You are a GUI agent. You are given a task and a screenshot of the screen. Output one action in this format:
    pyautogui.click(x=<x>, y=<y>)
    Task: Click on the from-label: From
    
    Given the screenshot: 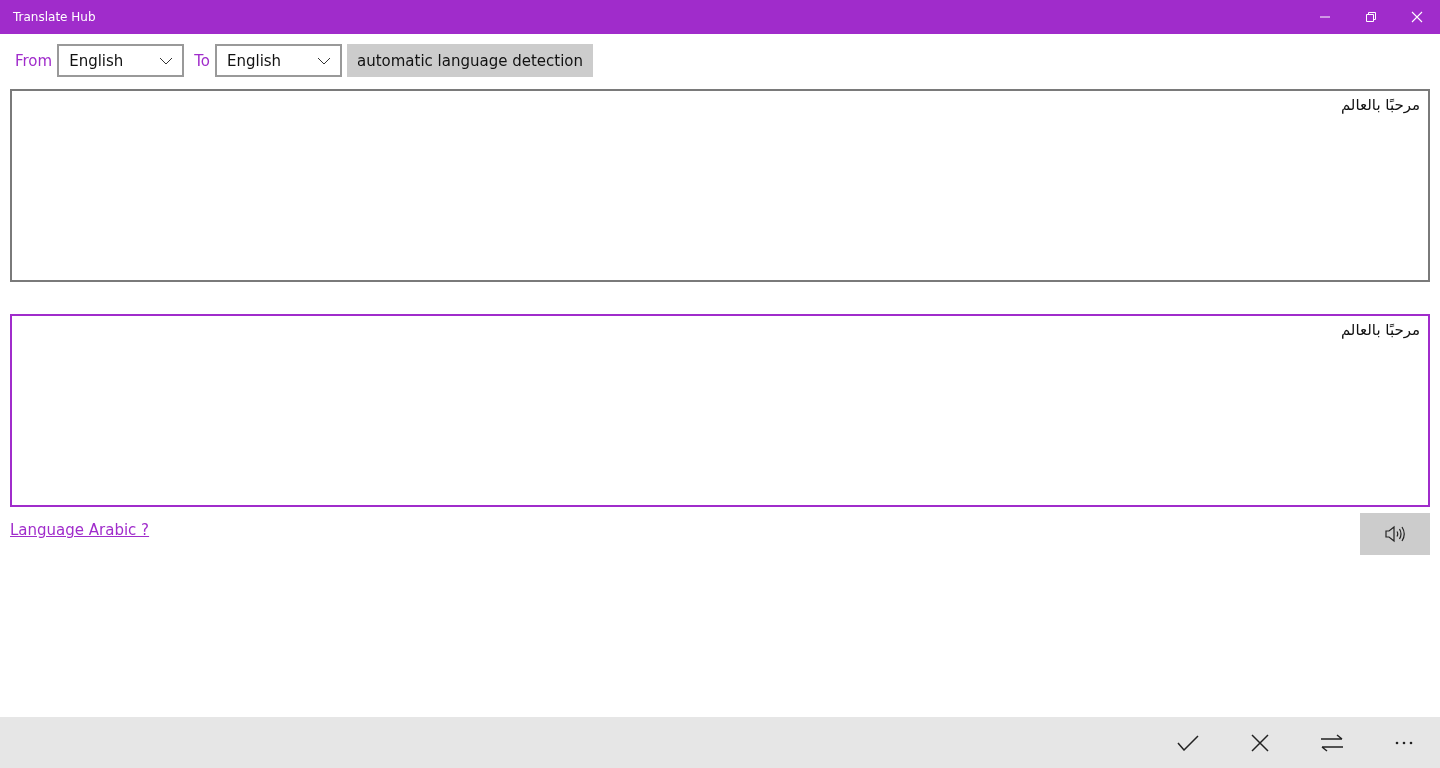 What is the action you would take?
    pyautogui.click(x=33, y=60)
    